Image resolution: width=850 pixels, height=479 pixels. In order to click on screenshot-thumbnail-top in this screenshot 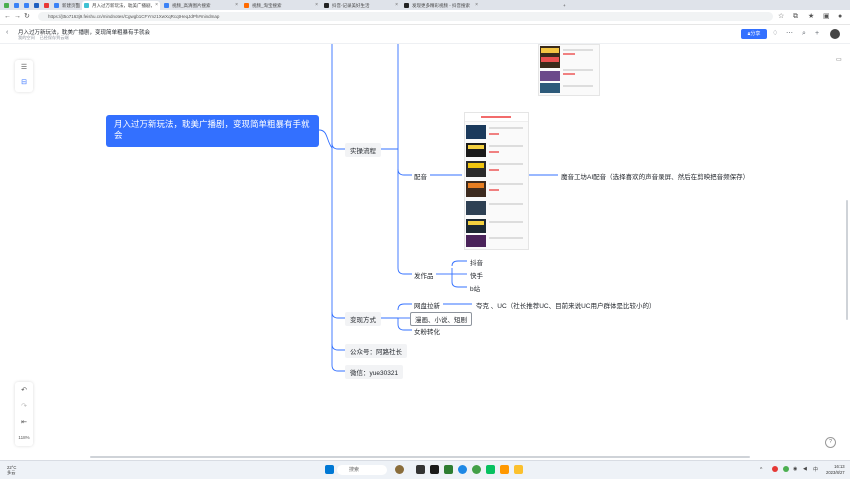, I will do `click(569, 70)`.